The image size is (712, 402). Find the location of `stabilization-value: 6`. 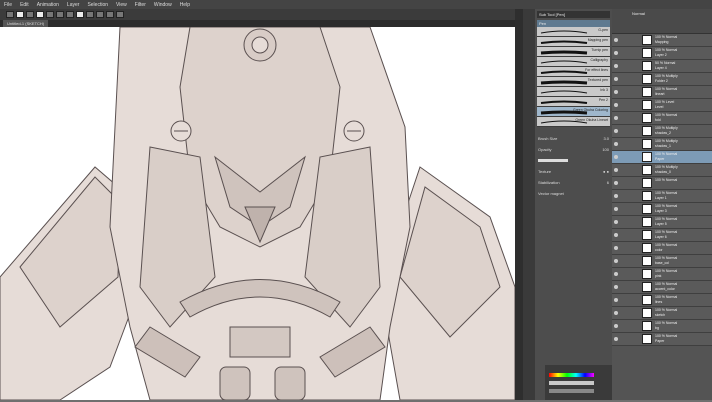

stabilization-value: 6 is located at coordinates (608, 182).